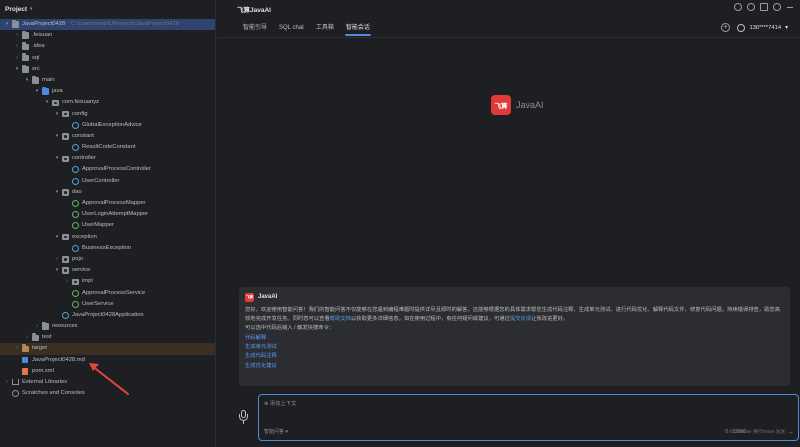 Image resolution: width=800 pixels, height=447 pixels. I want to click on tree-item: › pojo, so click(107, 259).